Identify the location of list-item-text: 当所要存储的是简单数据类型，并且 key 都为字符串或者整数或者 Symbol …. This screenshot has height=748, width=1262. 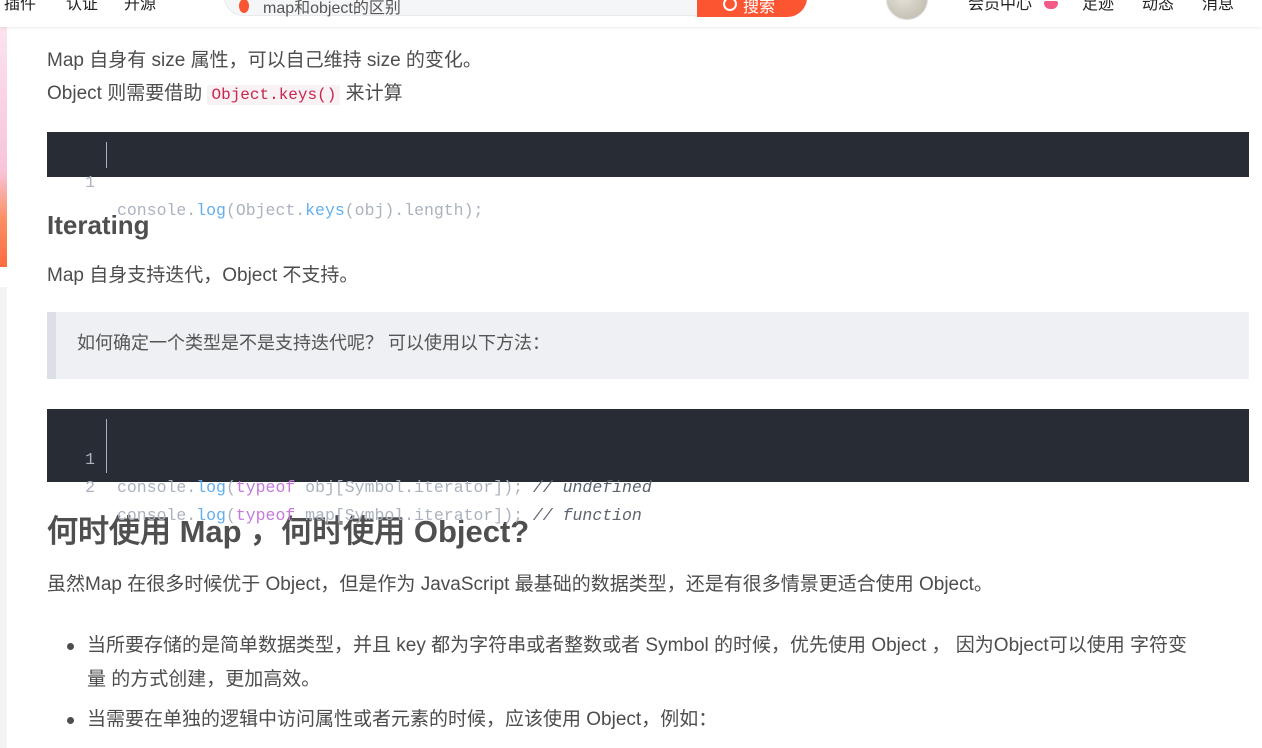
(637, 645).